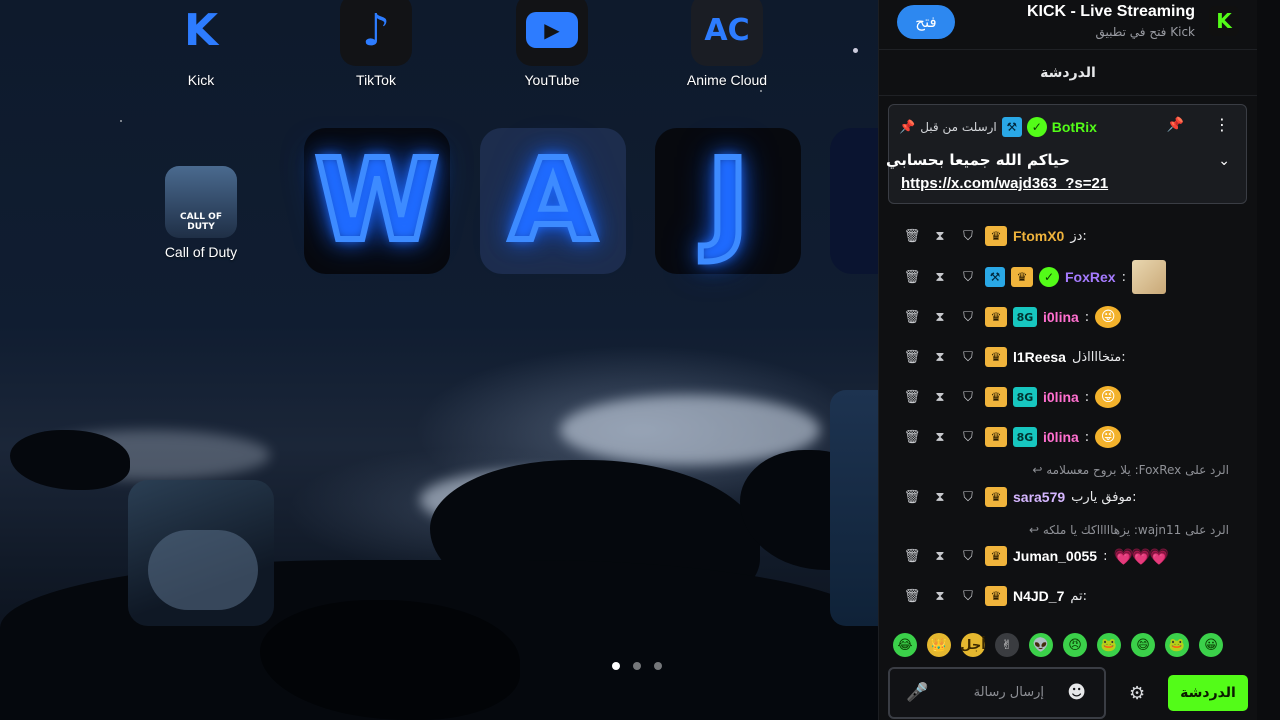 This screenshot has height=720, width=1280. I want to click on neon-a-tile: A, so click(553, 201).